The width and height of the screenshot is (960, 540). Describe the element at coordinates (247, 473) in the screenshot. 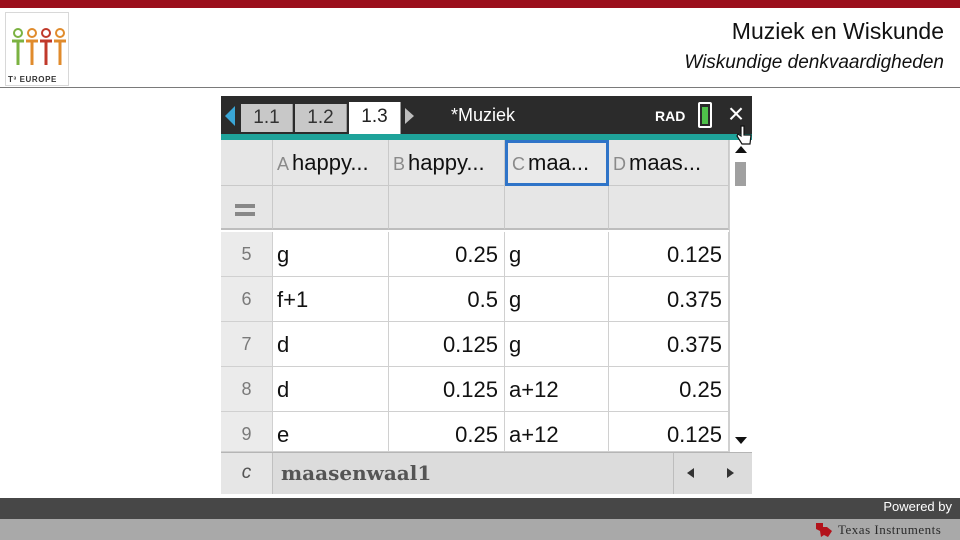

I see `entry-cell-label: c` at that location.